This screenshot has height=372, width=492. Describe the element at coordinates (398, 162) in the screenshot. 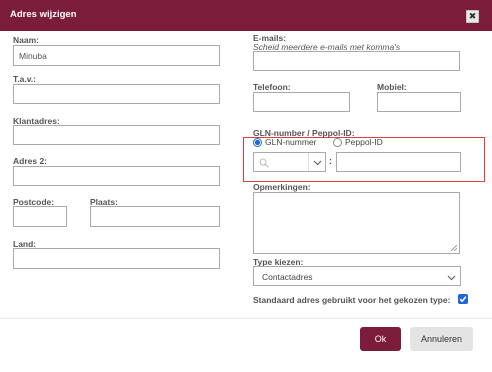

I see `gln-value-input` at that location.